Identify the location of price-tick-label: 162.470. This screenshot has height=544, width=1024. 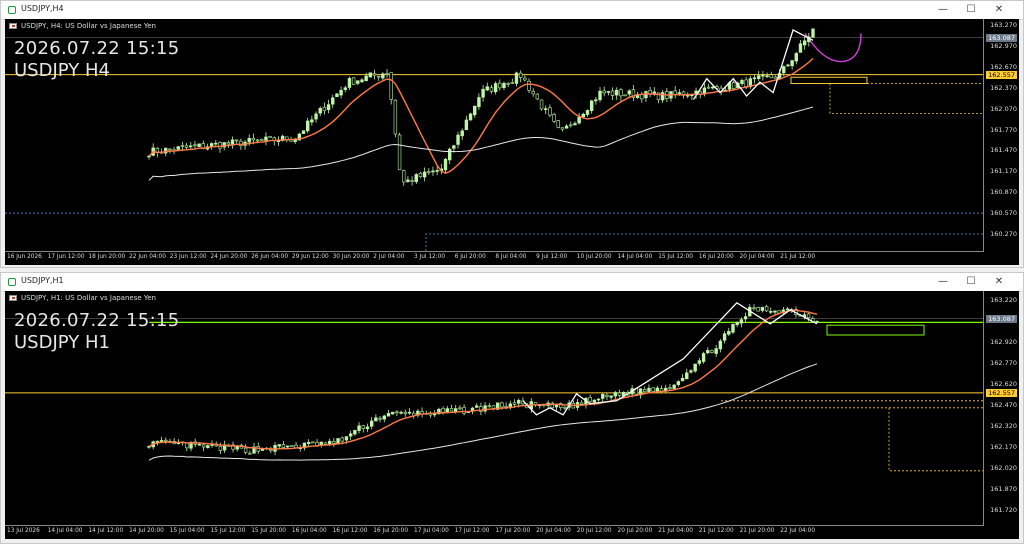
(1003, 405).